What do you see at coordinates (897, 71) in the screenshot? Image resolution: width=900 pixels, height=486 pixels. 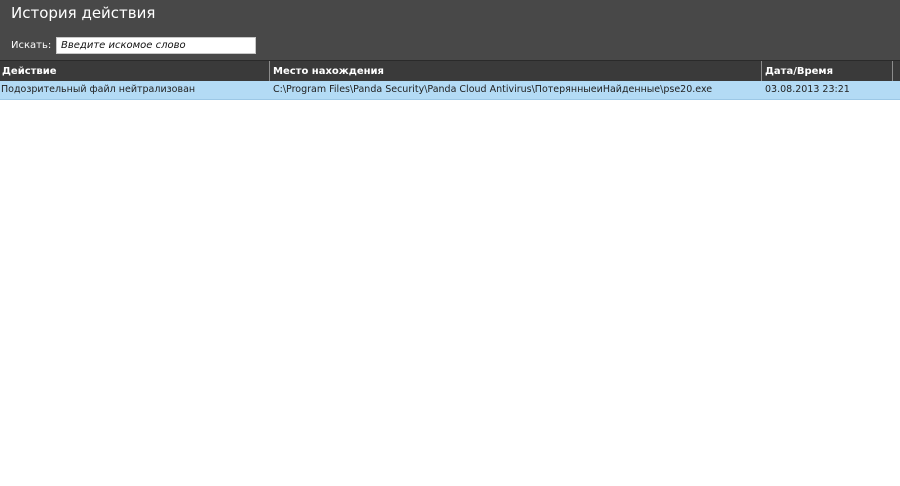 I see `column-header-filler` at bounding box center [897, 71].